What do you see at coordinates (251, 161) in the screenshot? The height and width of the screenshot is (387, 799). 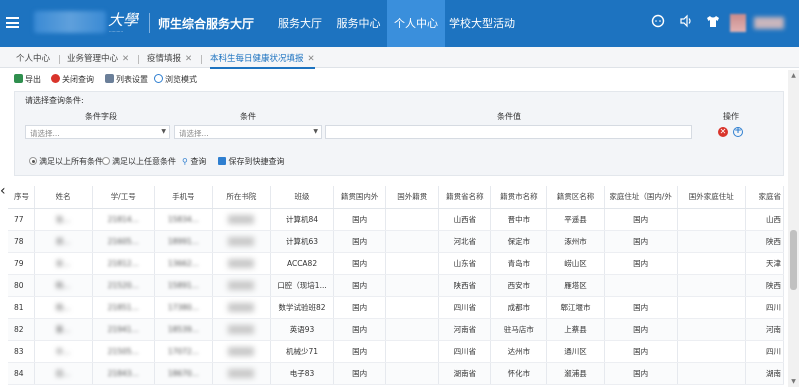 I see `save-shortcut-button: 保存到快捷查询` at bounding box center [251, 161].